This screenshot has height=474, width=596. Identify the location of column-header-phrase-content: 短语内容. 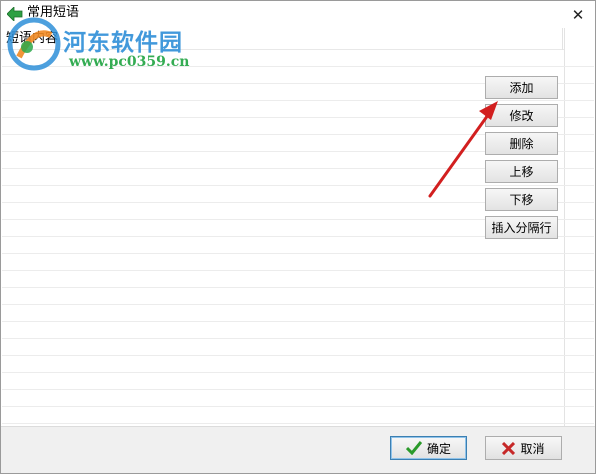
(283, 39).